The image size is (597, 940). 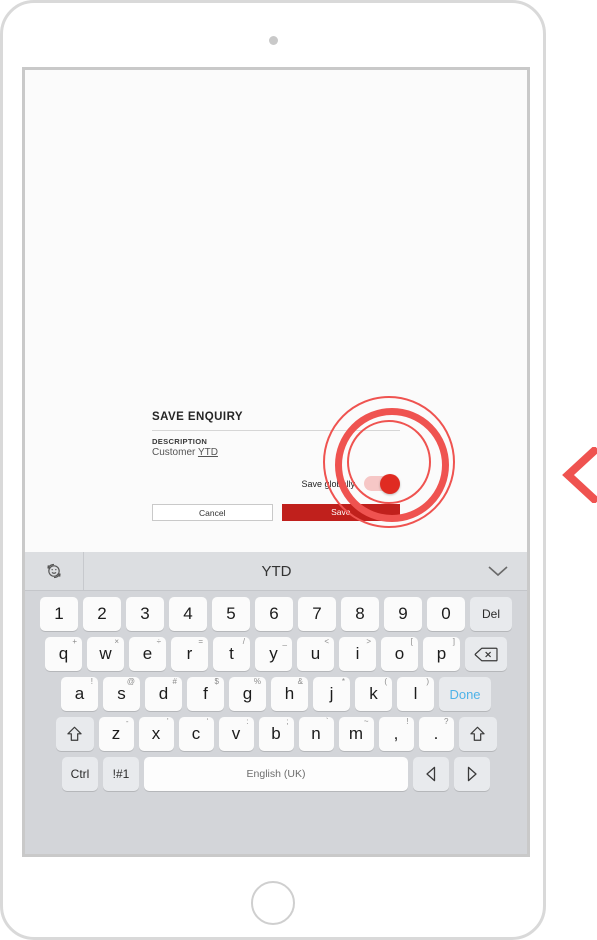 I want to click on key-label: 6, so click(x=274, y=613).